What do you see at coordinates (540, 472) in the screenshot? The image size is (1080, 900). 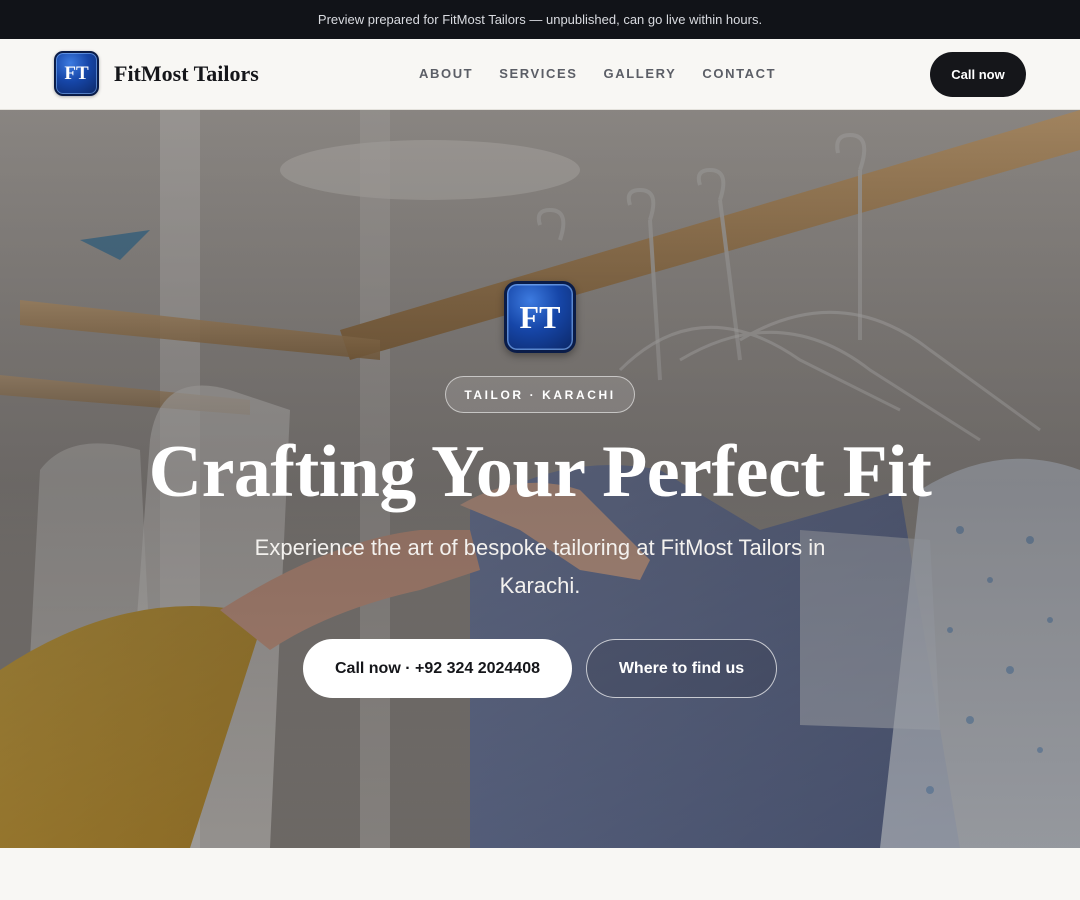 I see `hero-title: Crafting Your Perfect Fit` at bounding box center [540, 472].